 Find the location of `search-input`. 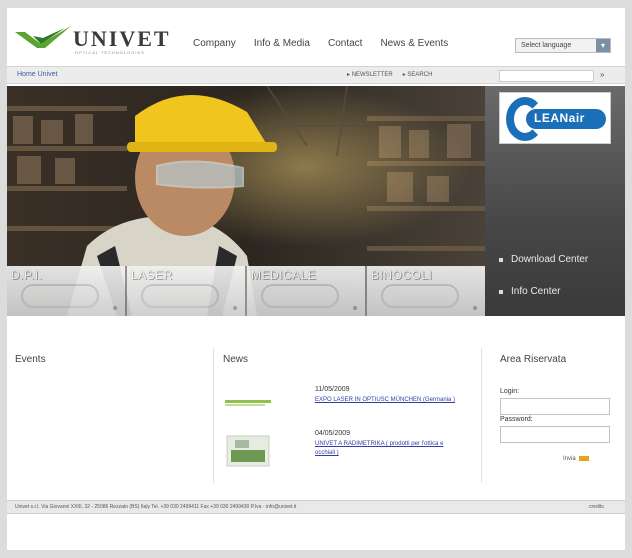

search-input is located at coordinates (546, 76).